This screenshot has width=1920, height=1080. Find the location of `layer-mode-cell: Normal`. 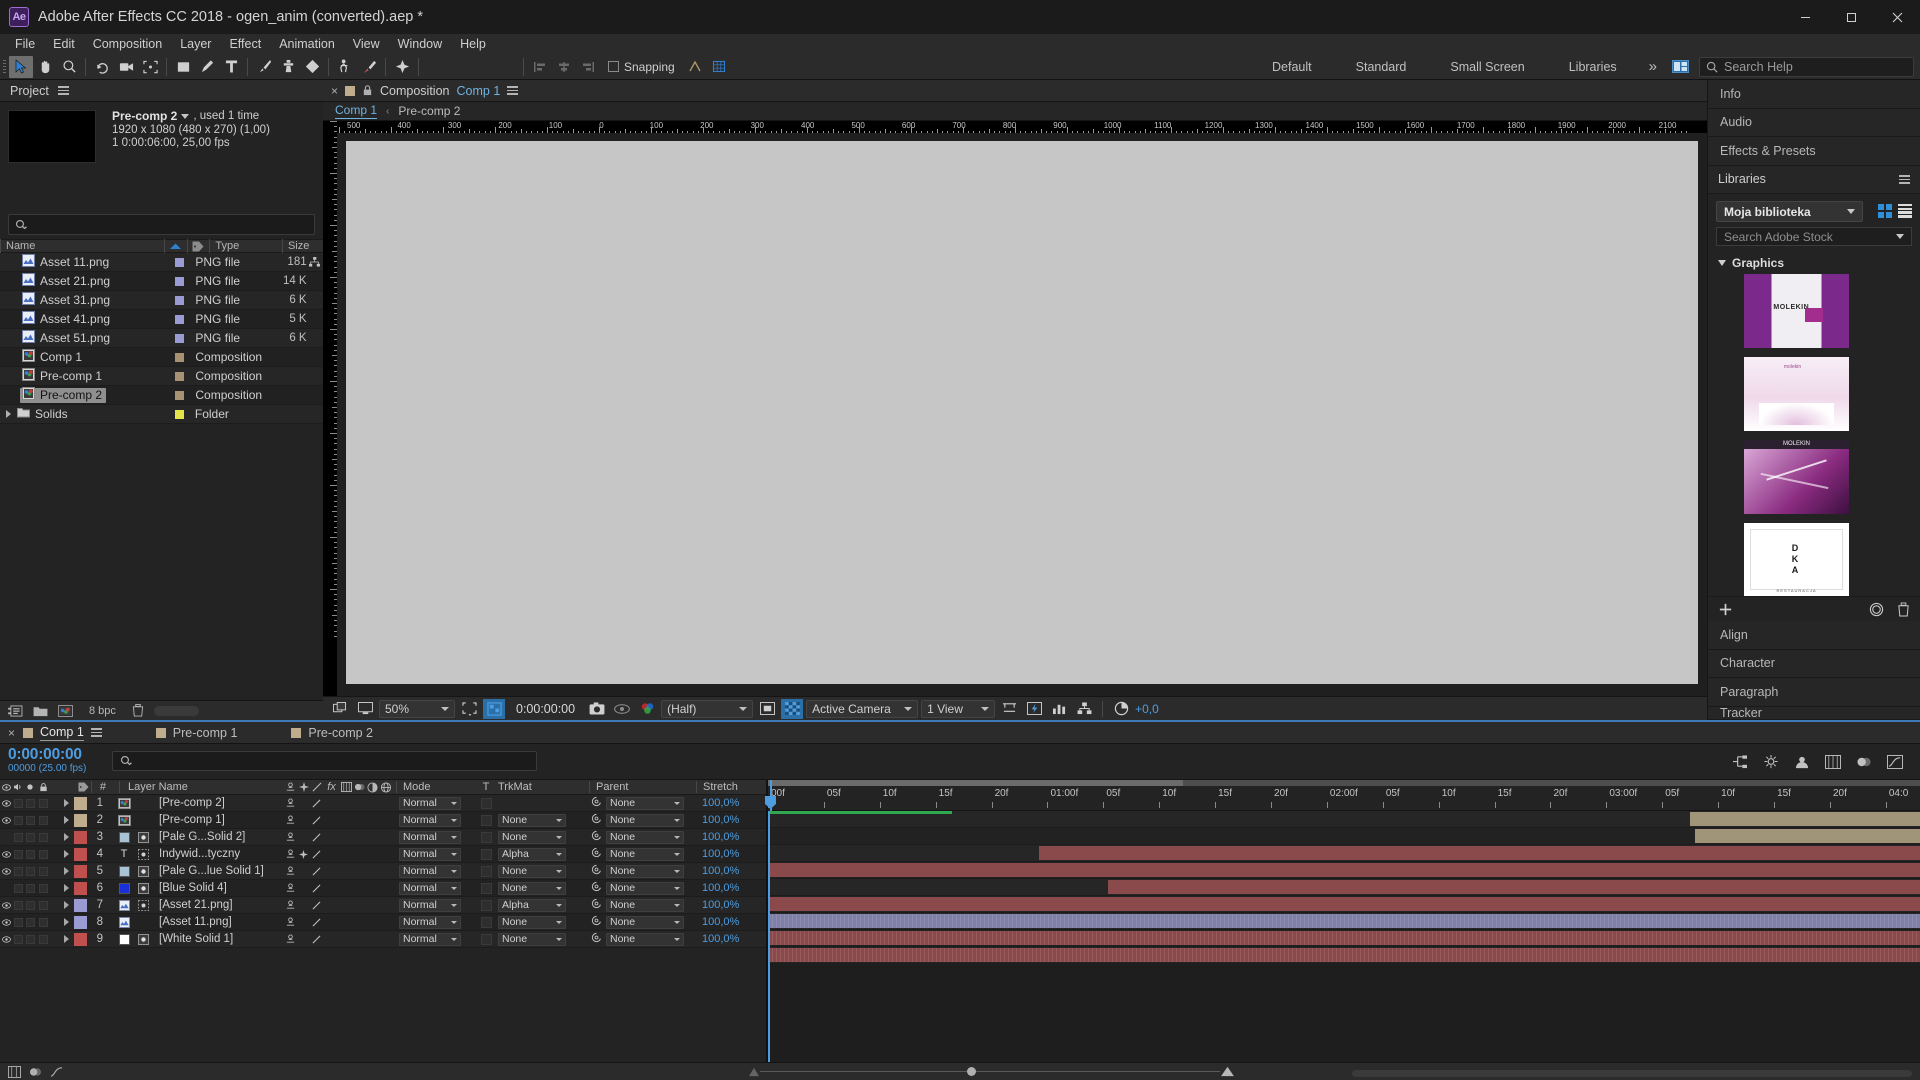

layer-mode-cell: Normal is located at coordinates (437, 803).